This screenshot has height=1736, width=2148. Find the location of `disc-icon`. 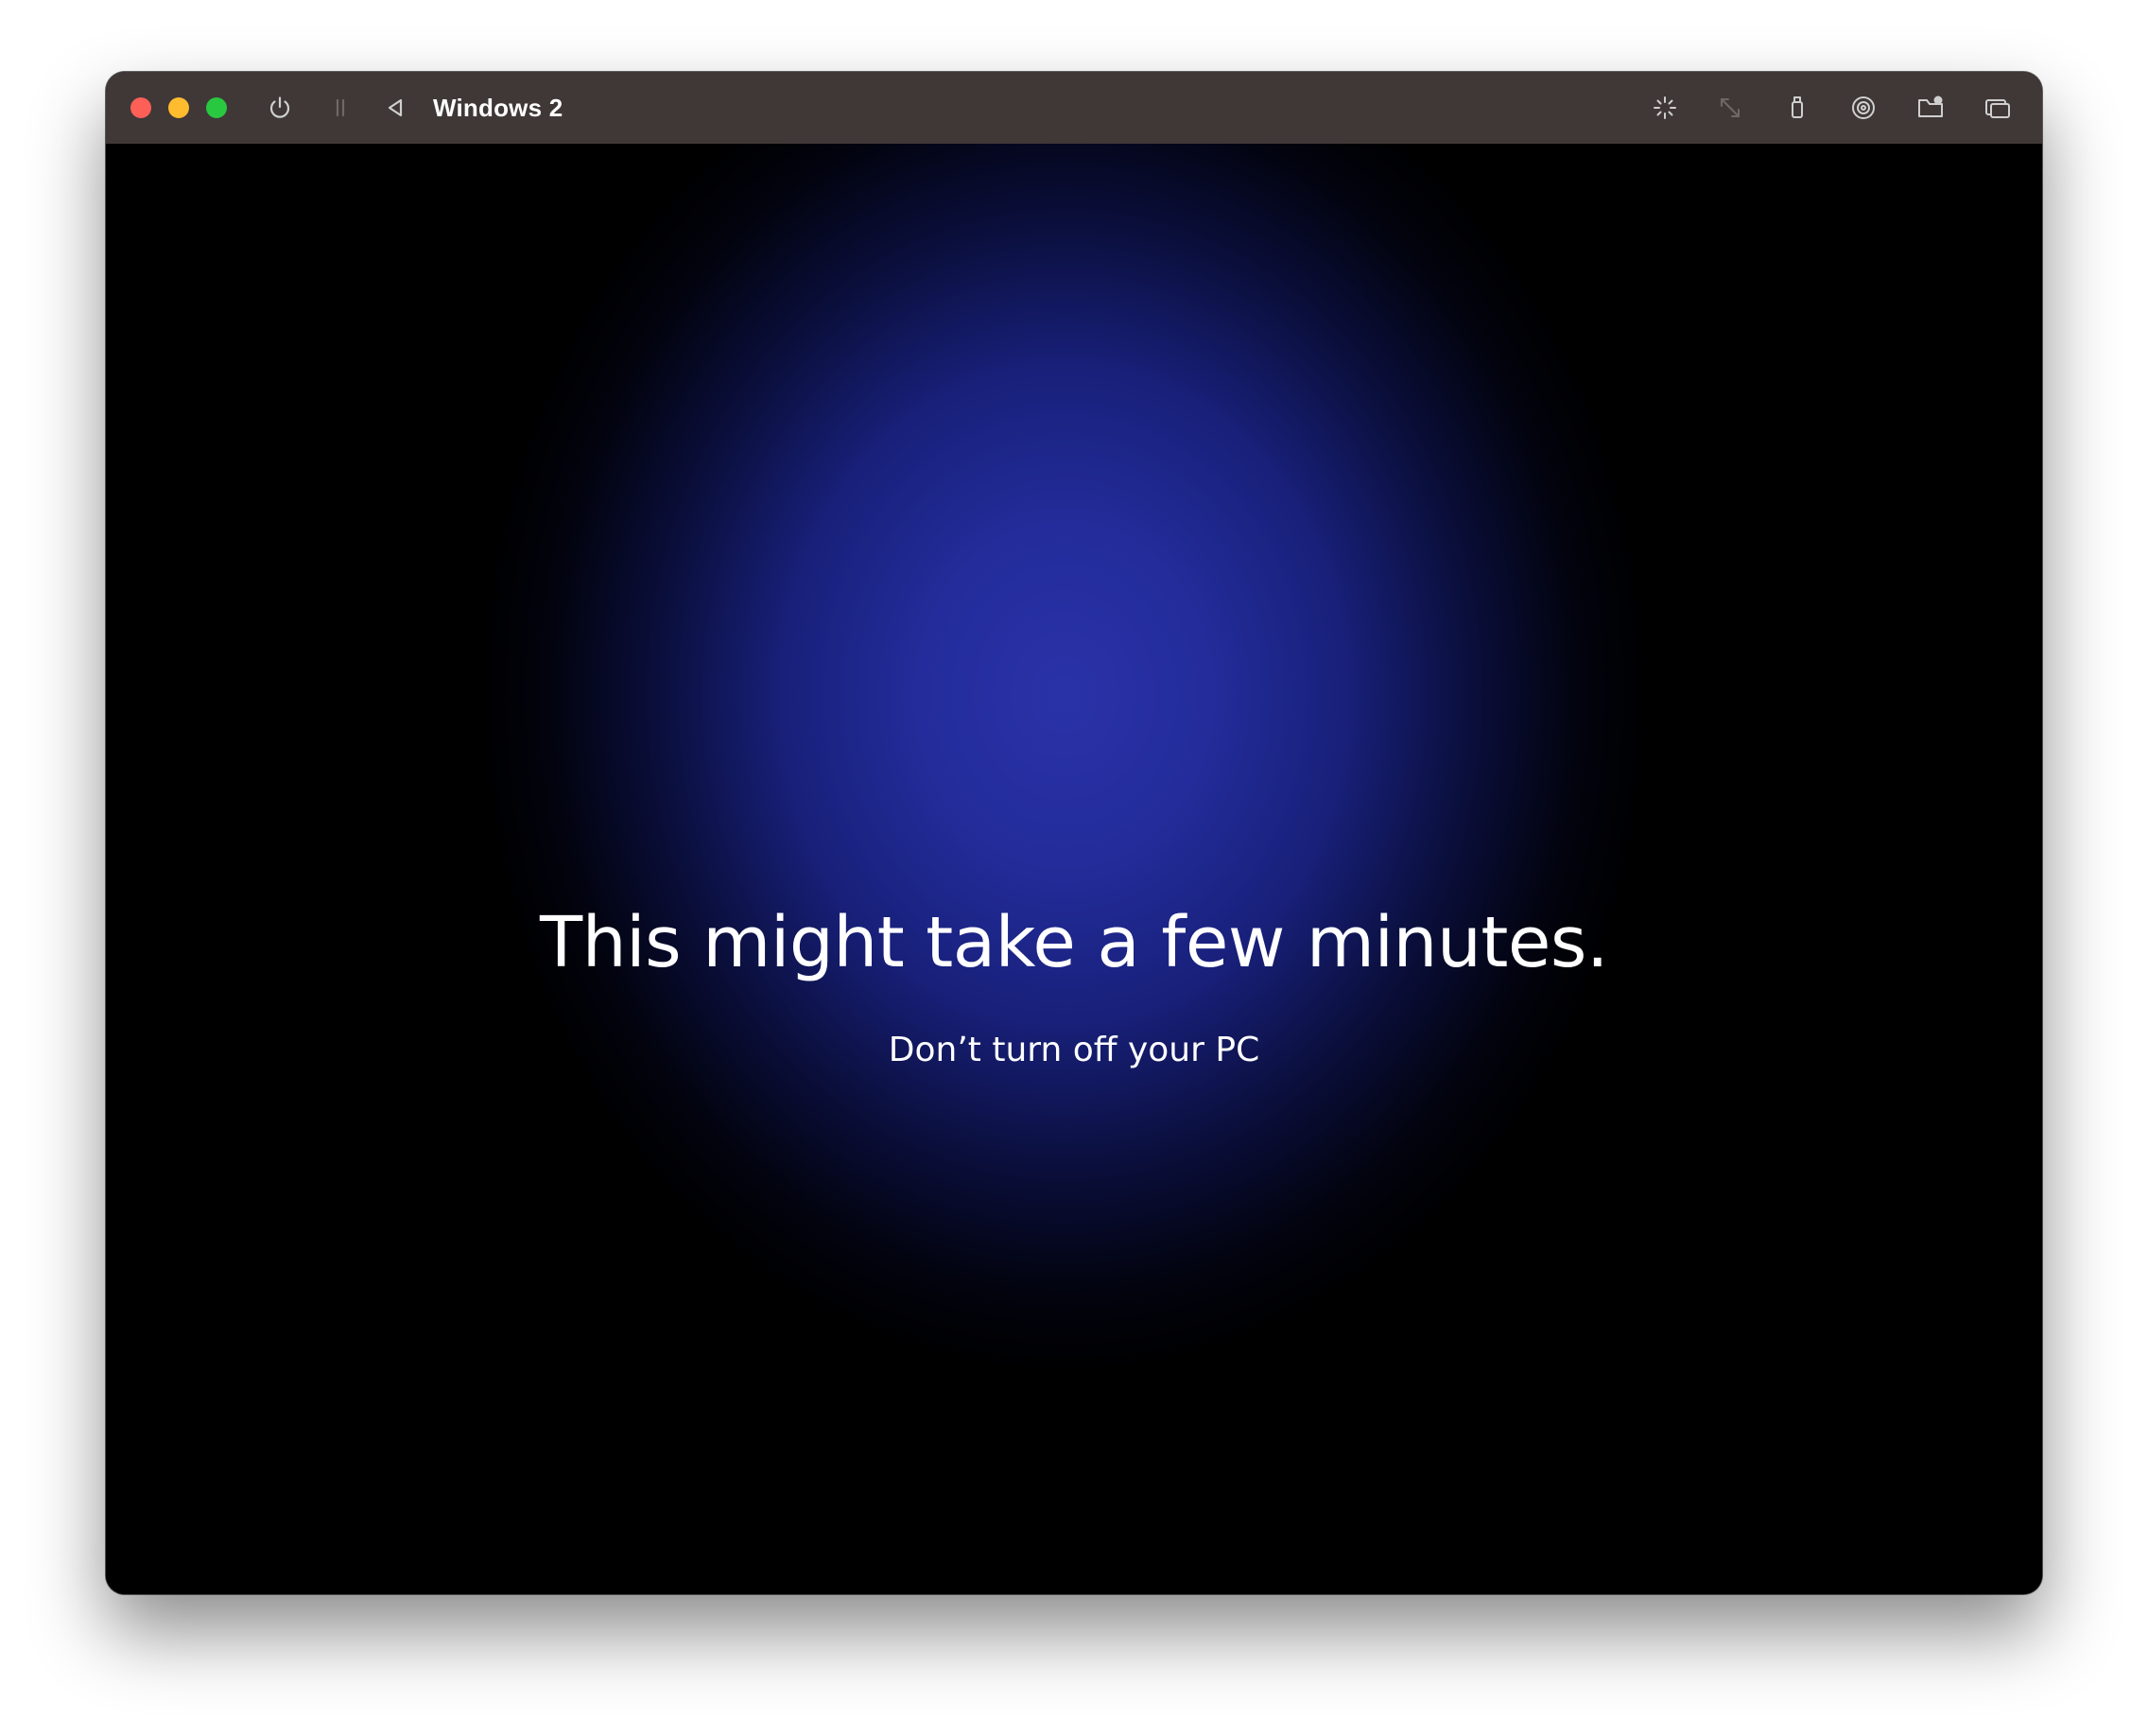

disc-icon is located at coordinates (1863, 108).